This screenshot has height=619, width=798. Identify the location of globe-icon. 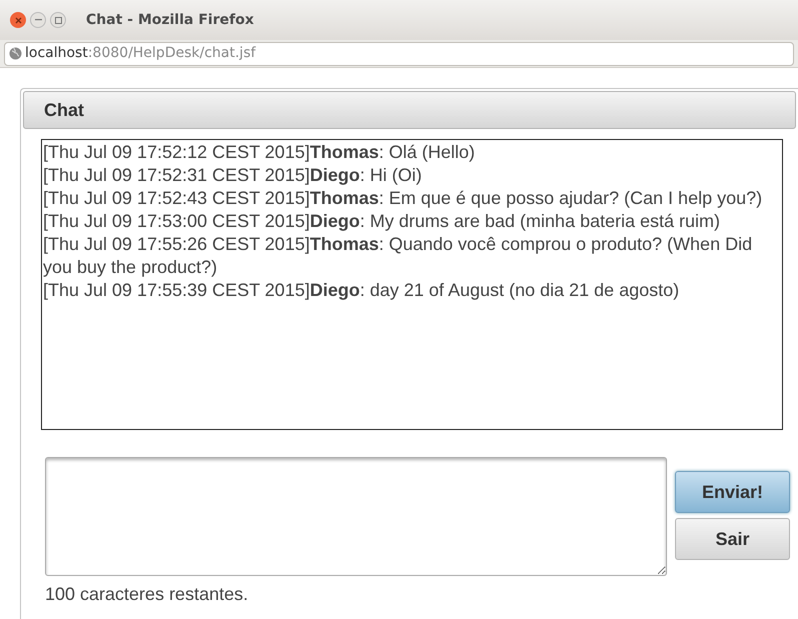
(15, 53).